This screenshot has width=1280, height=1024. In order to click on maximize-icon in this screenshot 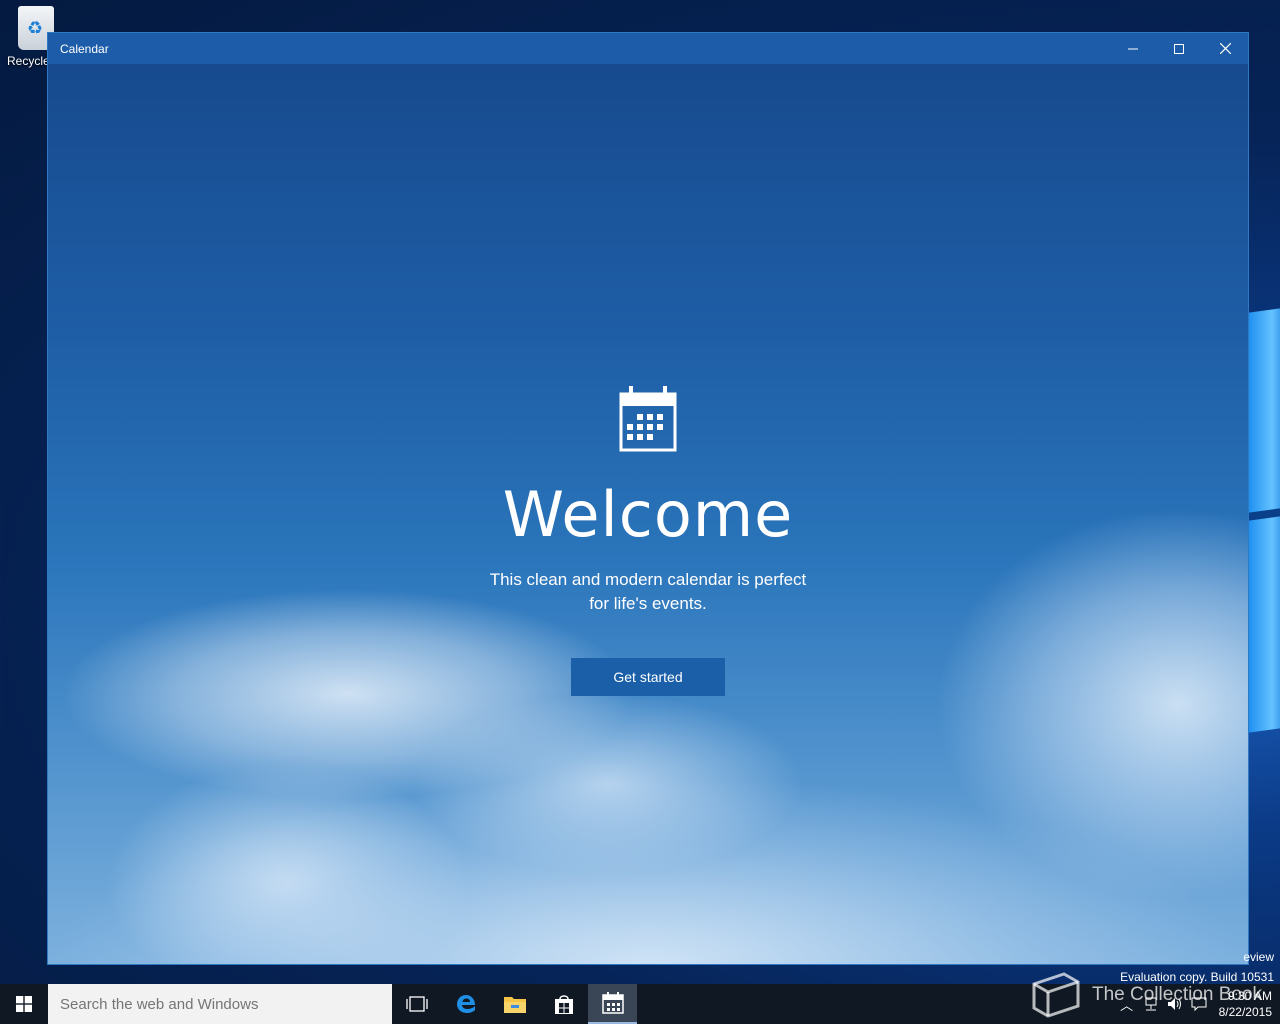, I will do `click(1179, 48)`.